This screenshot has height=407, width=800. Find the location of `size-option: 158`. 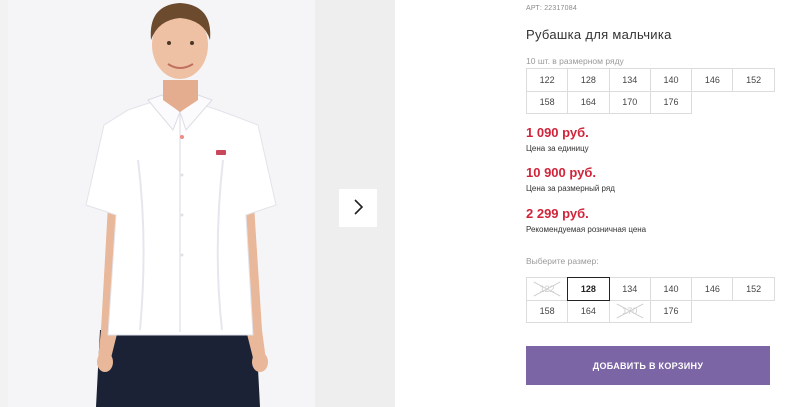

size-option: 158 is located at coordinates (547, 311).